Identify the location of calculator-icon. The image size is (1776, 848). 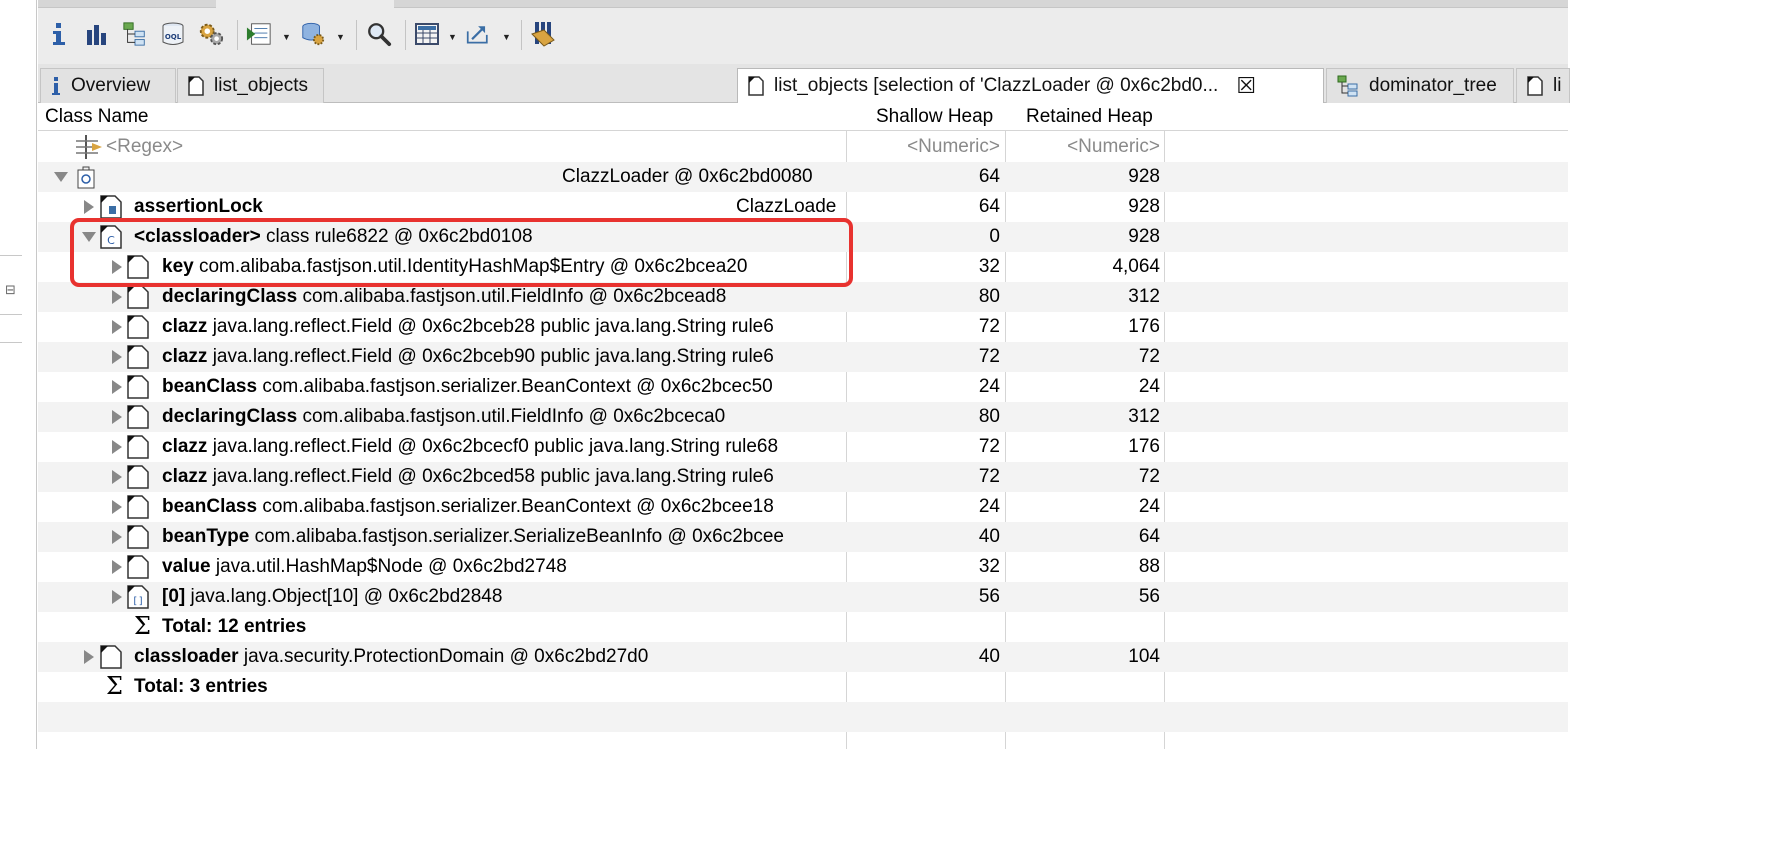
(427, 34).